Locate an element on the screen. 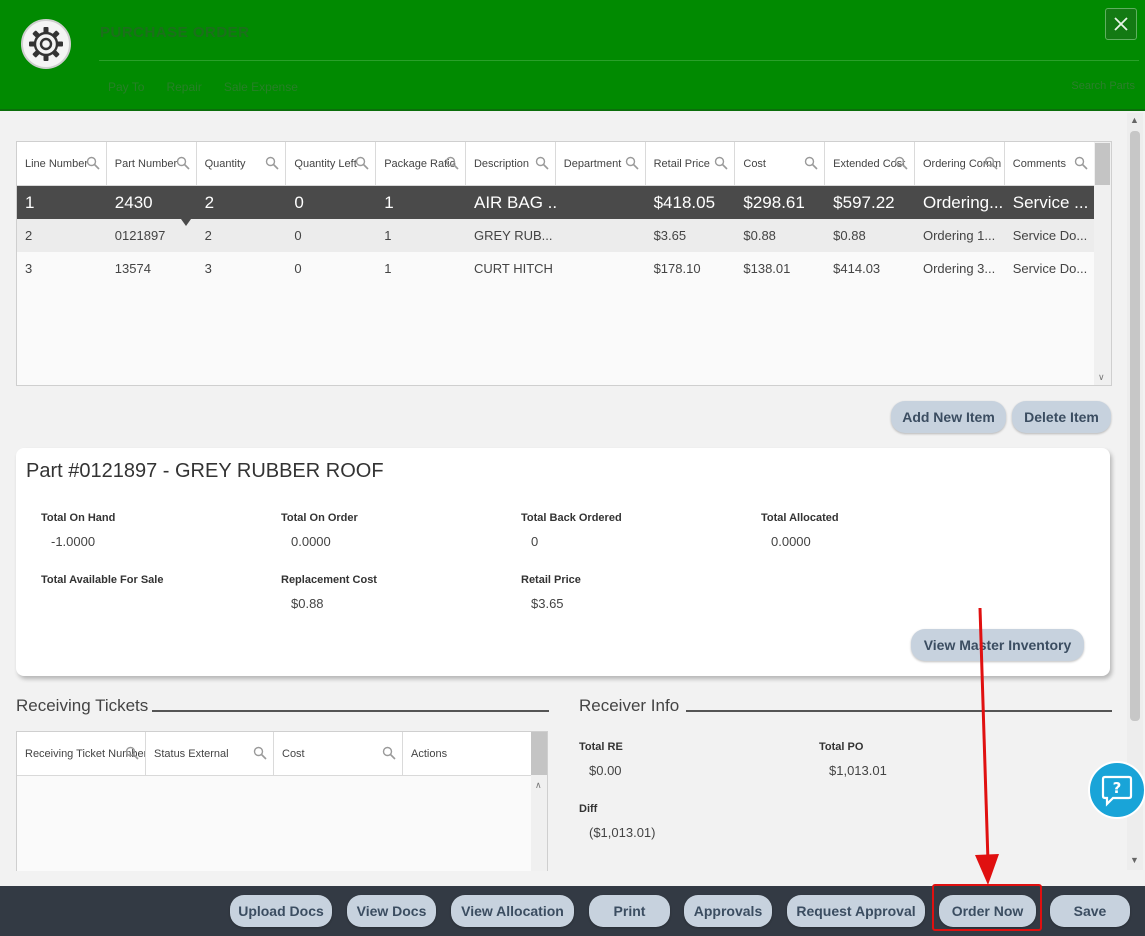  col-receiving-ticket-number: Receiving Ticket Number is located at coordinates (81, 753).